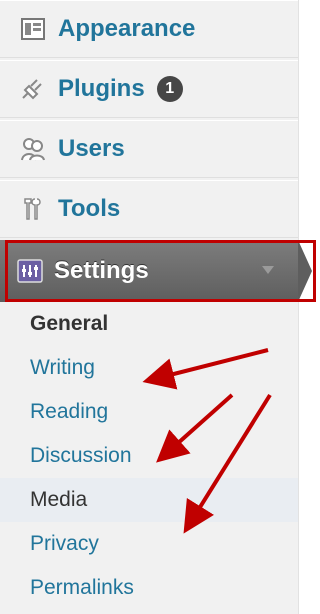 This screenshot has height=614, width=320. What do you see at coordinates (82, 587) in the screenshot?
I see `submenu-item-label: Permalinks` at bounding box center [82, 587].